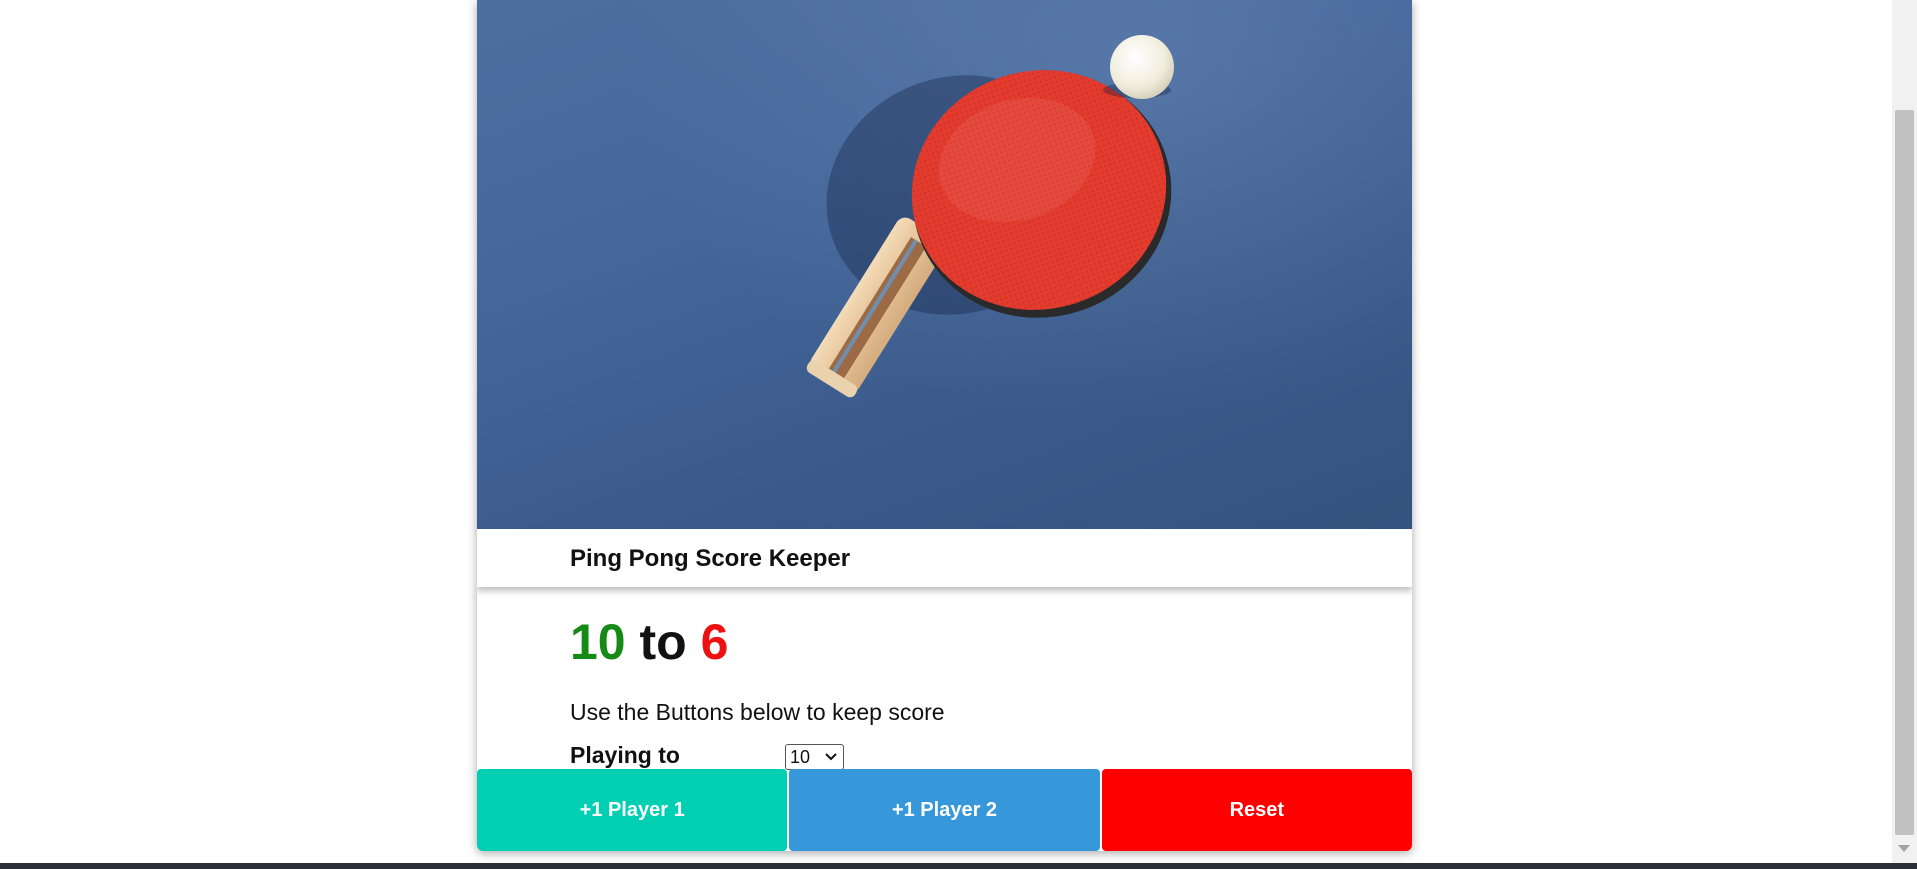  I want to click on score-separator: to, so click(663, 642).